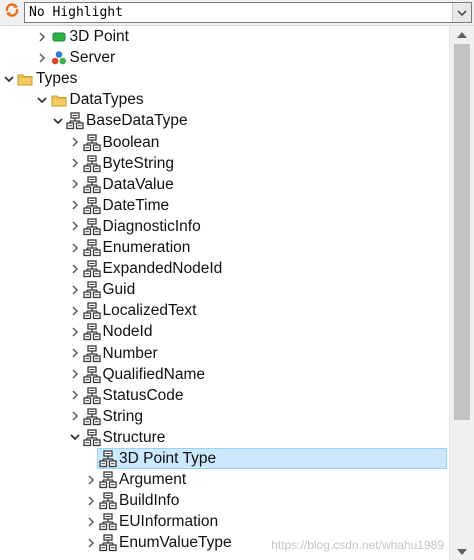  Describe the element at coordinates (224, 353) in the screenshot. I see `tree-item-number: Number` at that location.